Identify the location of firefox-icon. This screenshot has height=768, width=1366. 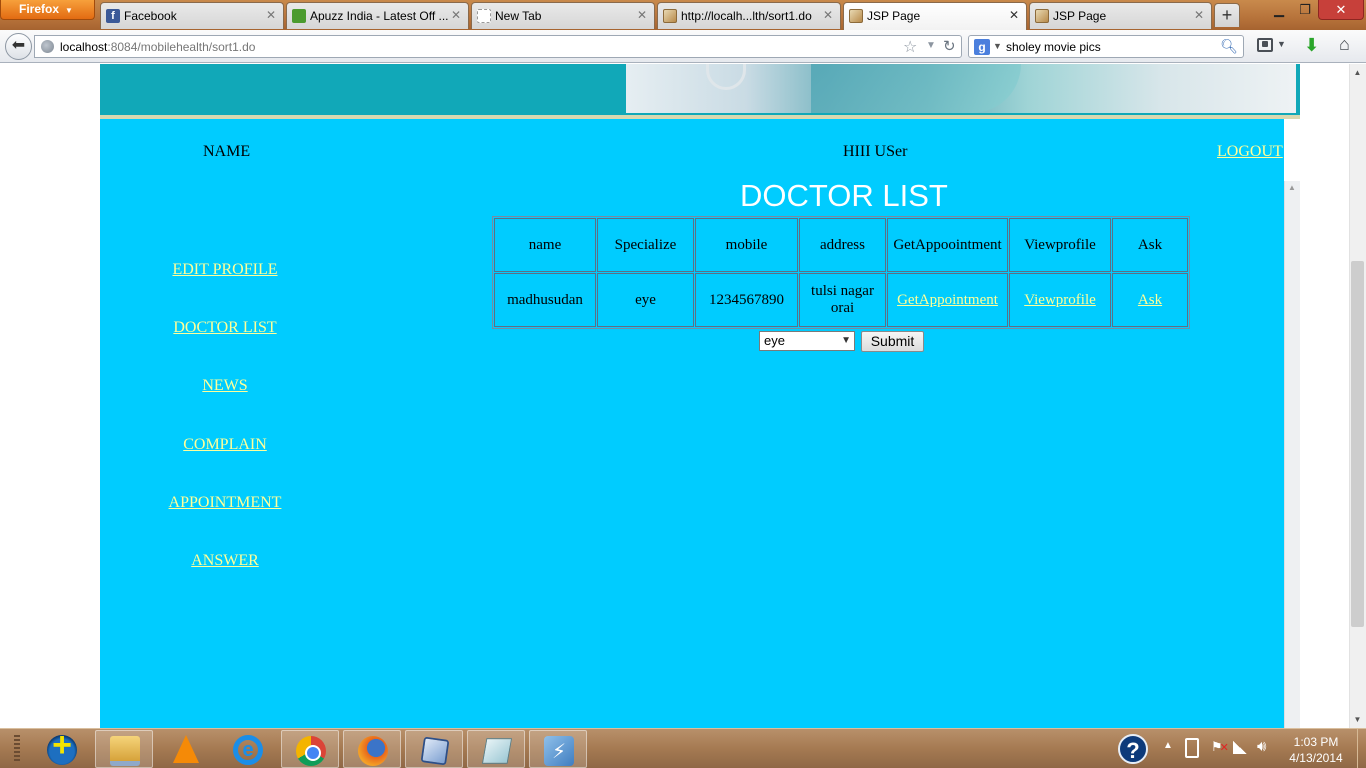
(373, 751).